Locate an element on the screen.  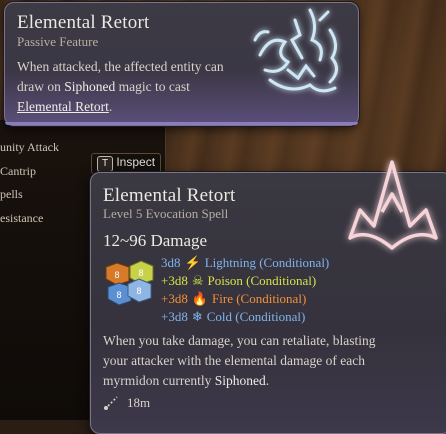
list-item: esistance is located at coordinates (29, 219).